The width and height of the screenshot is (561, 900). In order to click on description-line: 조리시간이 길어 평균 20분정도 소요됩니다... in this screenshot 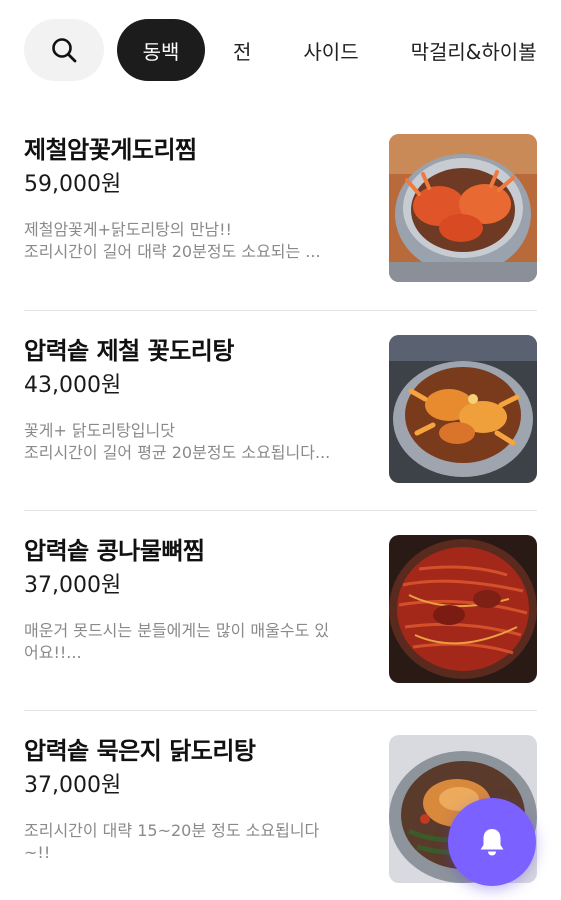, I will do `click(177, 452)`.